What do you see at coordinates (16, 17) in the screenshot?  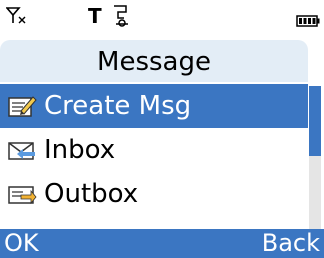 I see `no-signal-icon` at bounding box center [16, 17].